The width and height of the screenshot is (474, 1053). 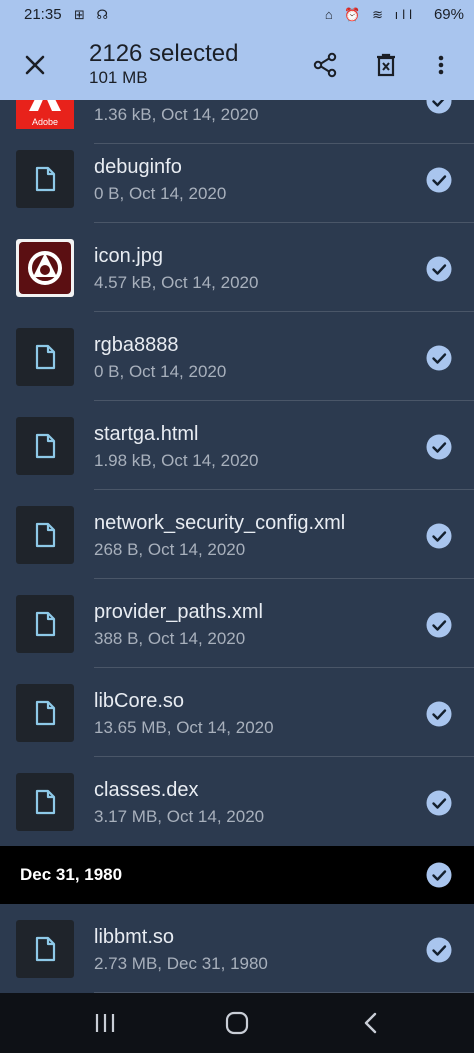 I want to click on file-meta: 268 B, Oct 14, 2020, so click(x=170, y=549).